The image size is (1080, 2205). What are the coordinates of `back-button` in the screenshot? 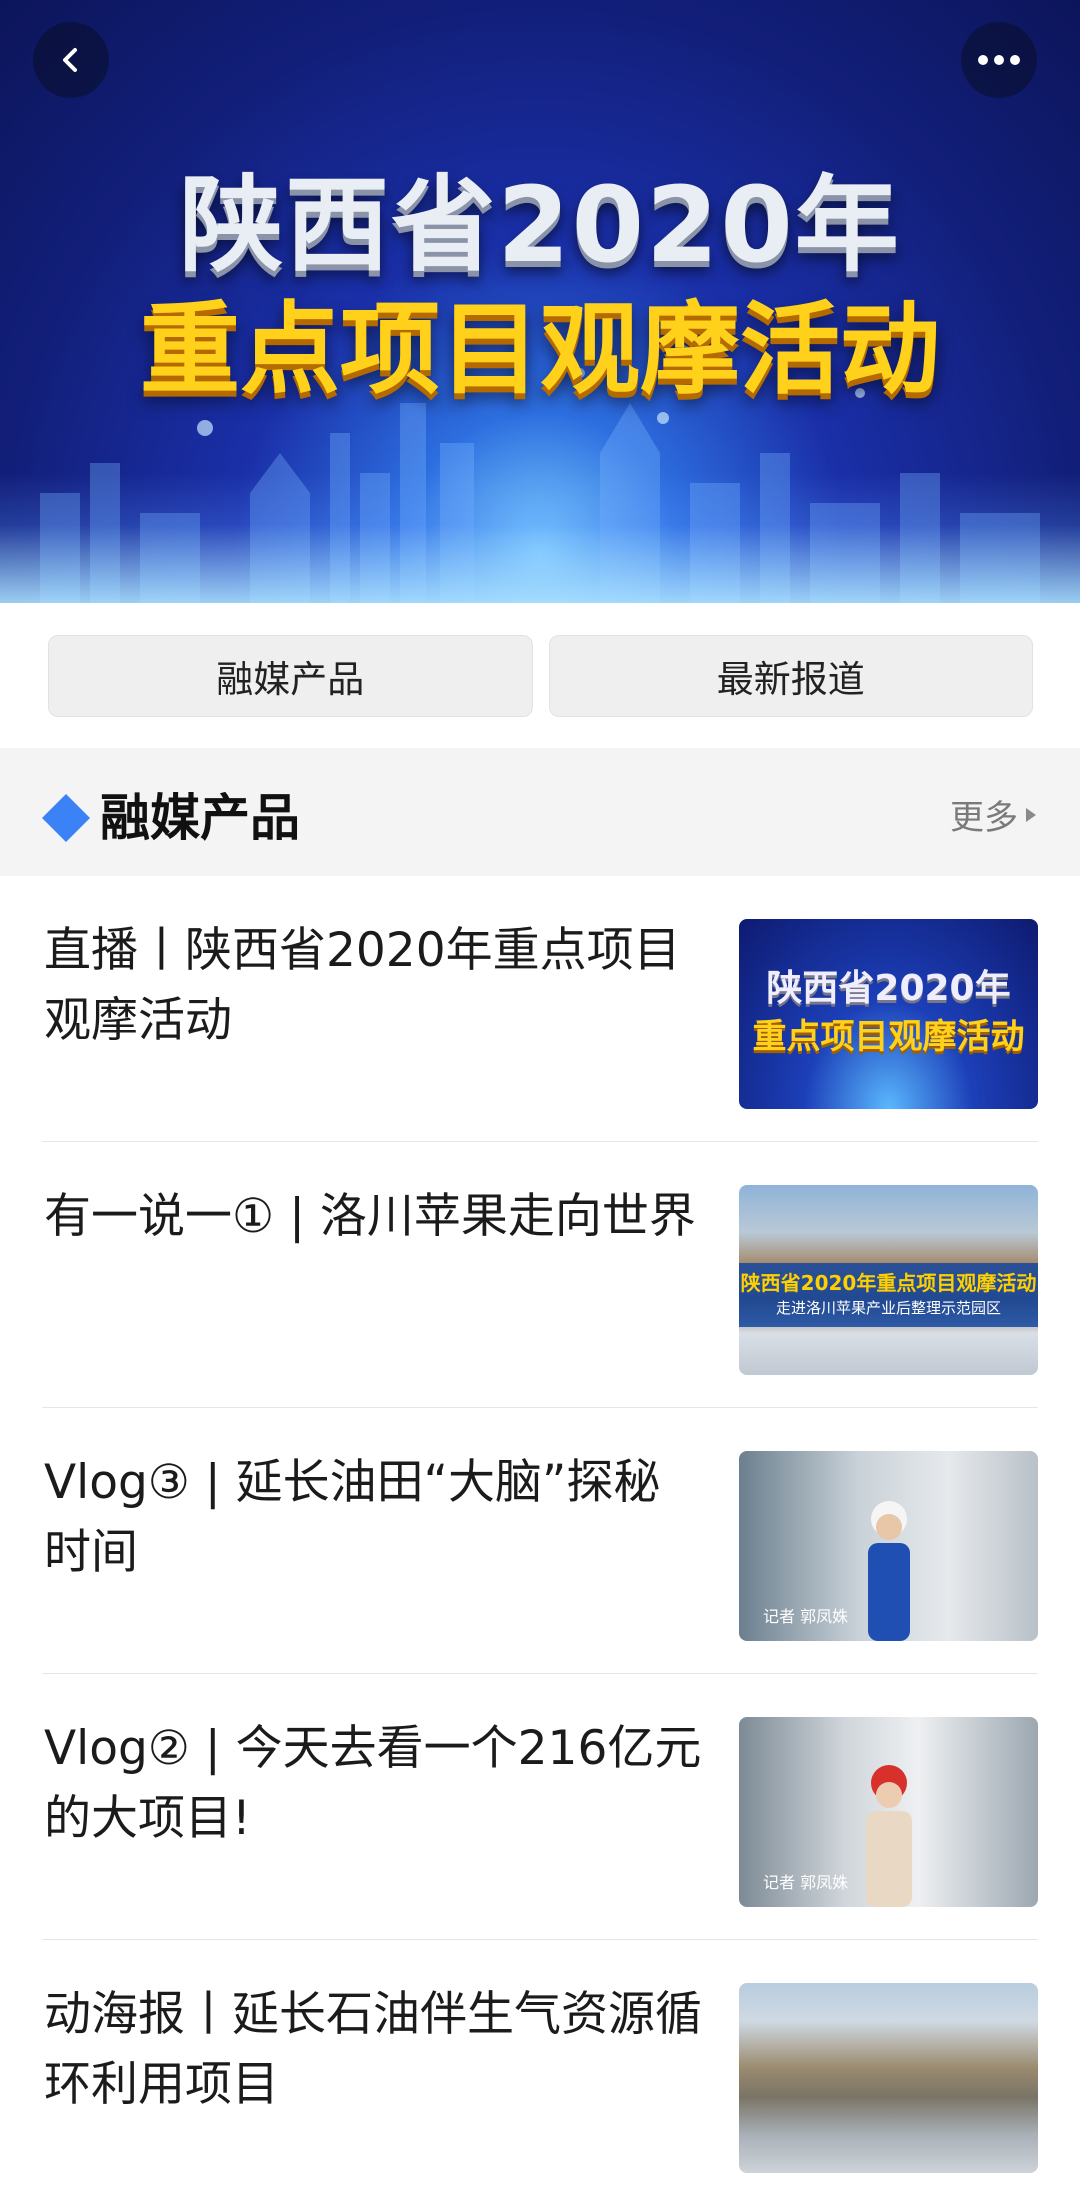 It's located at (71, 60).